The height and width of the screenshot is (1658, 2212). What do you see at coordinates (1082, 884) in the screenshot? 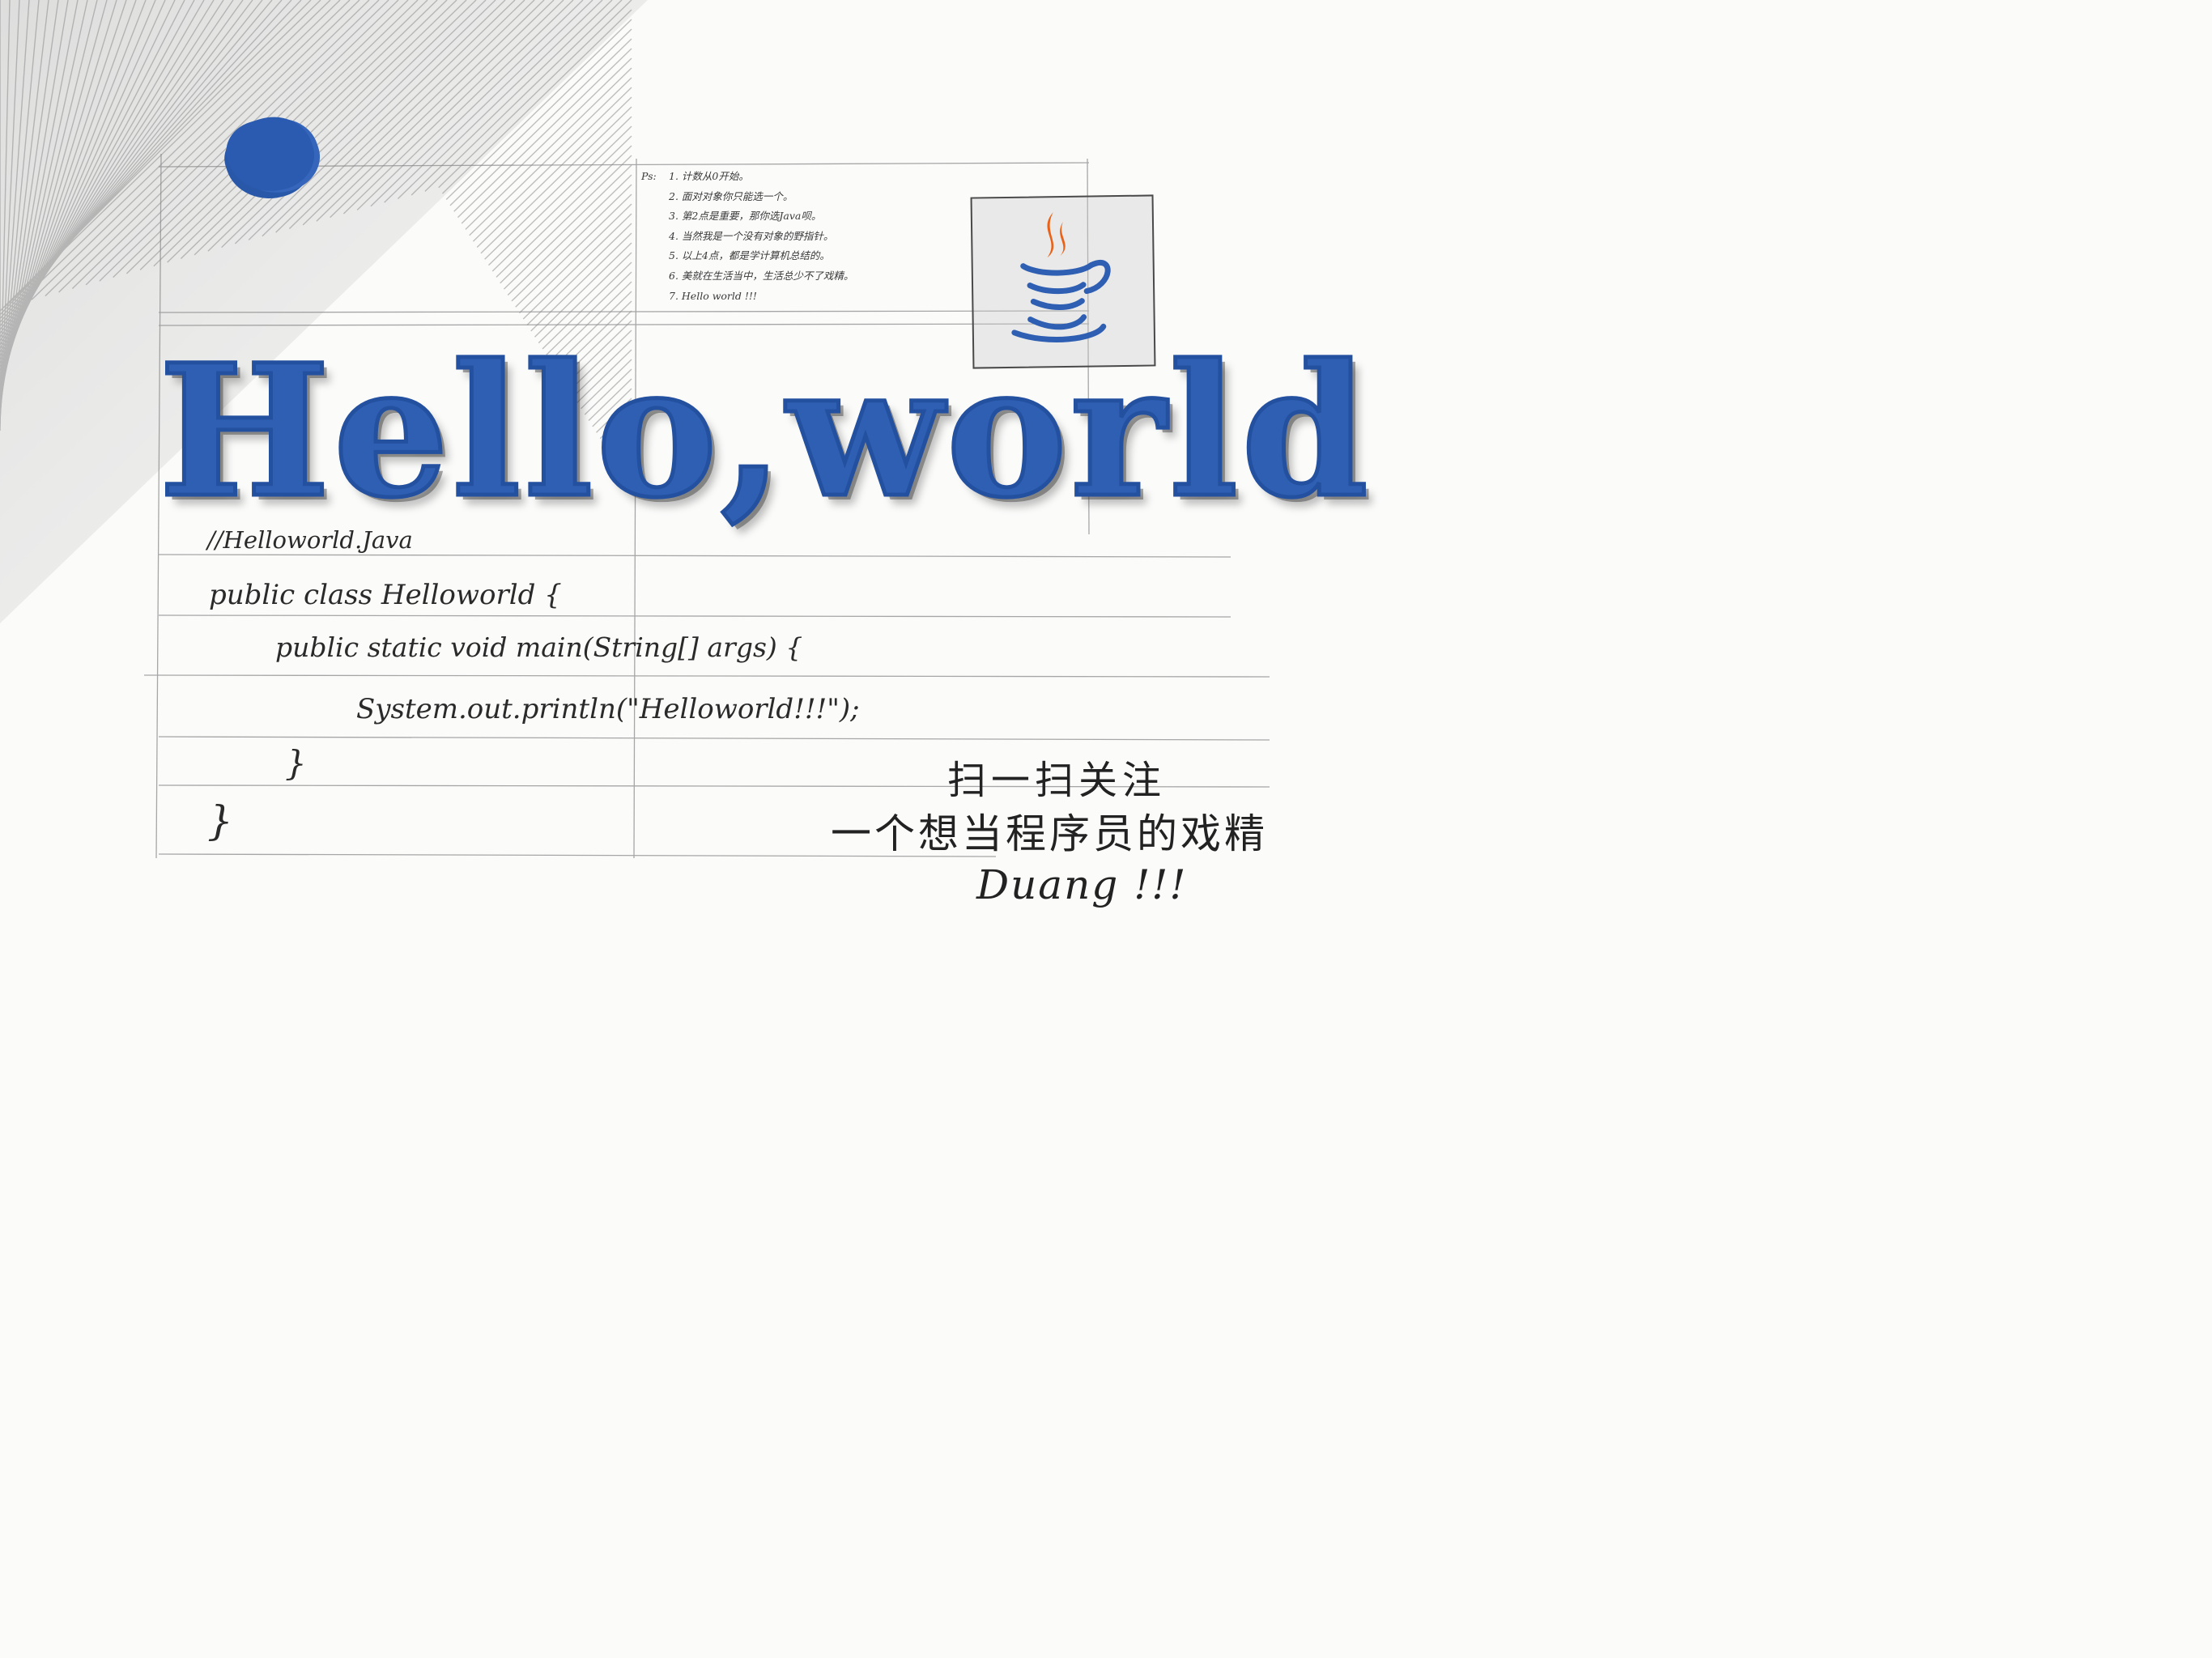
I see `promo-duang: Duang !!!` at bounding box center [1082, 884].